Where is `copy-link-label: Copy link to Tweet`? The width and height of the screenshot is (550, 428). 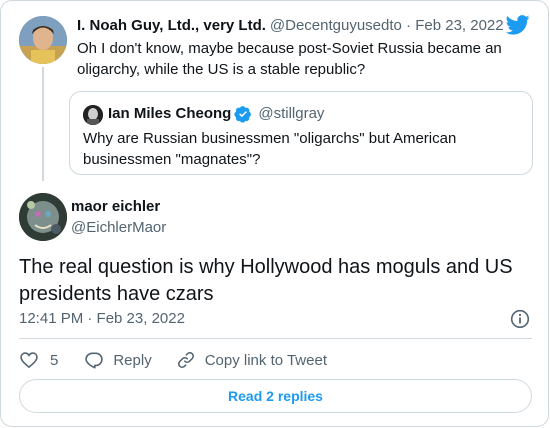
copy-link-label: Copy link to Tweet is located at coordinates (265, 360).